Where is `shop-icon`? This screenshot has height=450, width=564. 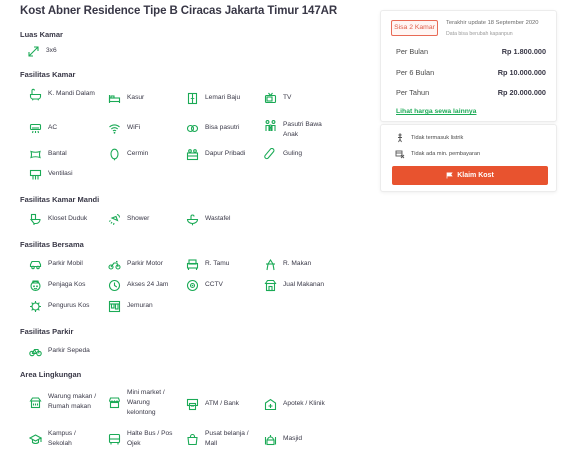 shop-icon is located at coordinates (114, 402).